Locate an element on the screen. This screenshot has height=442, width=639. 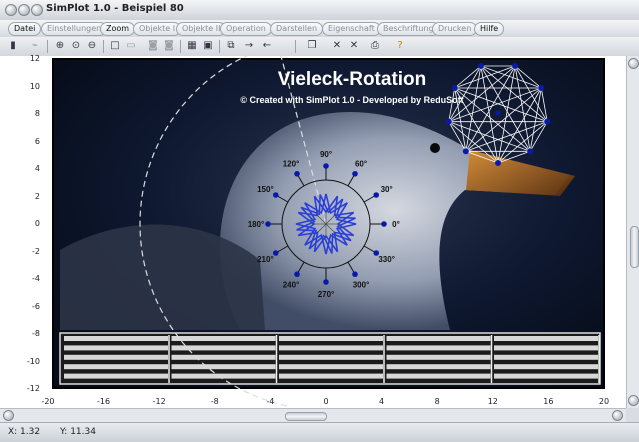
x-tick-label: -16 is located at coordinates (104, 401).